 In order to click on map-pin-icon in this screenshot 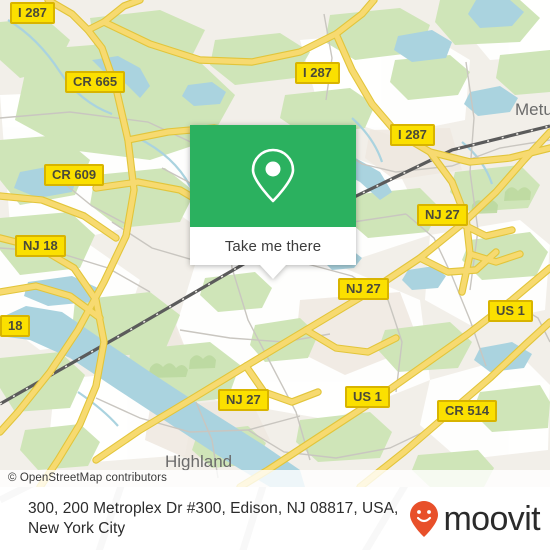, I will do `click(273, 175)`.